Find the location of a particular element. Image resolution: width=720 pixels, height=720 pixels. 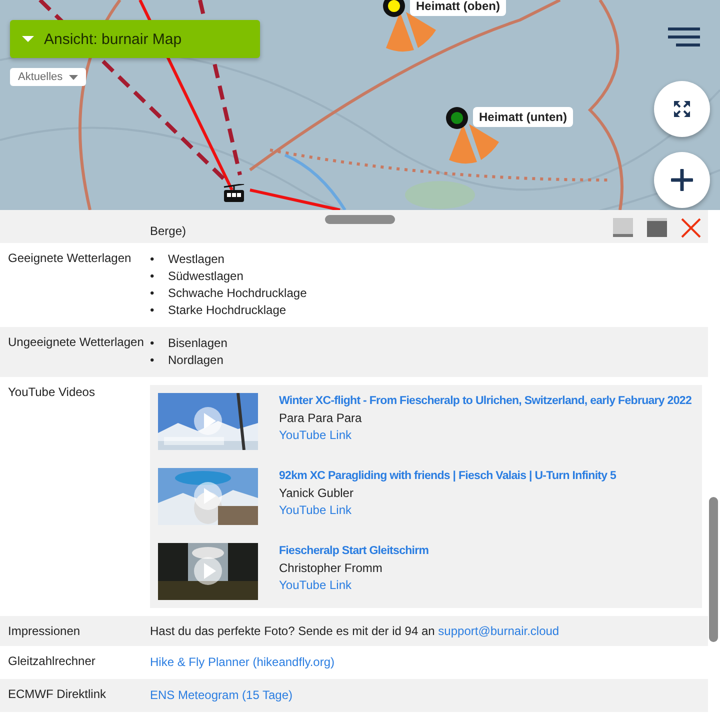

external-link: ENS Meteogram (15 Tage) is located at coordinates (221, 695).